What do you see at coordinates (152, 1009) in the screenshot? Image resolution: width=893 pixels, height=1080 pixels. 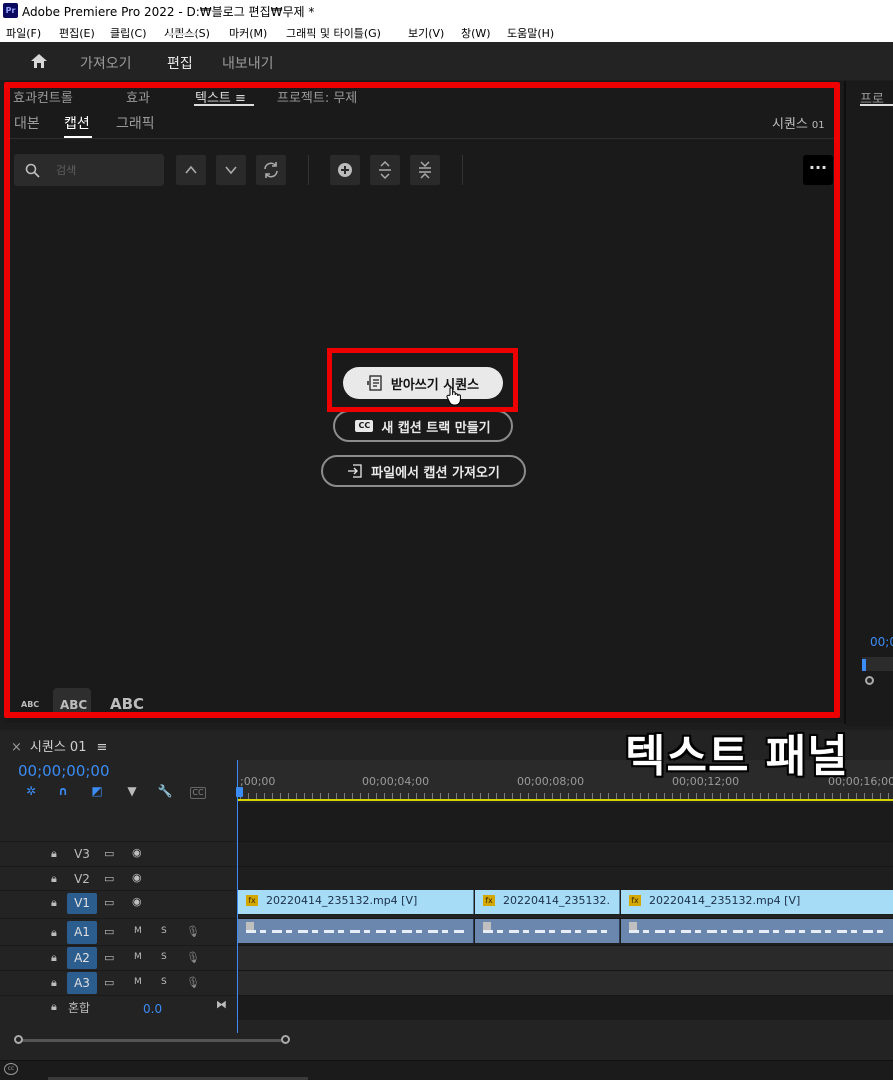 I see `mix-volume-value: 0.0` at bounding box center [152, 1009].